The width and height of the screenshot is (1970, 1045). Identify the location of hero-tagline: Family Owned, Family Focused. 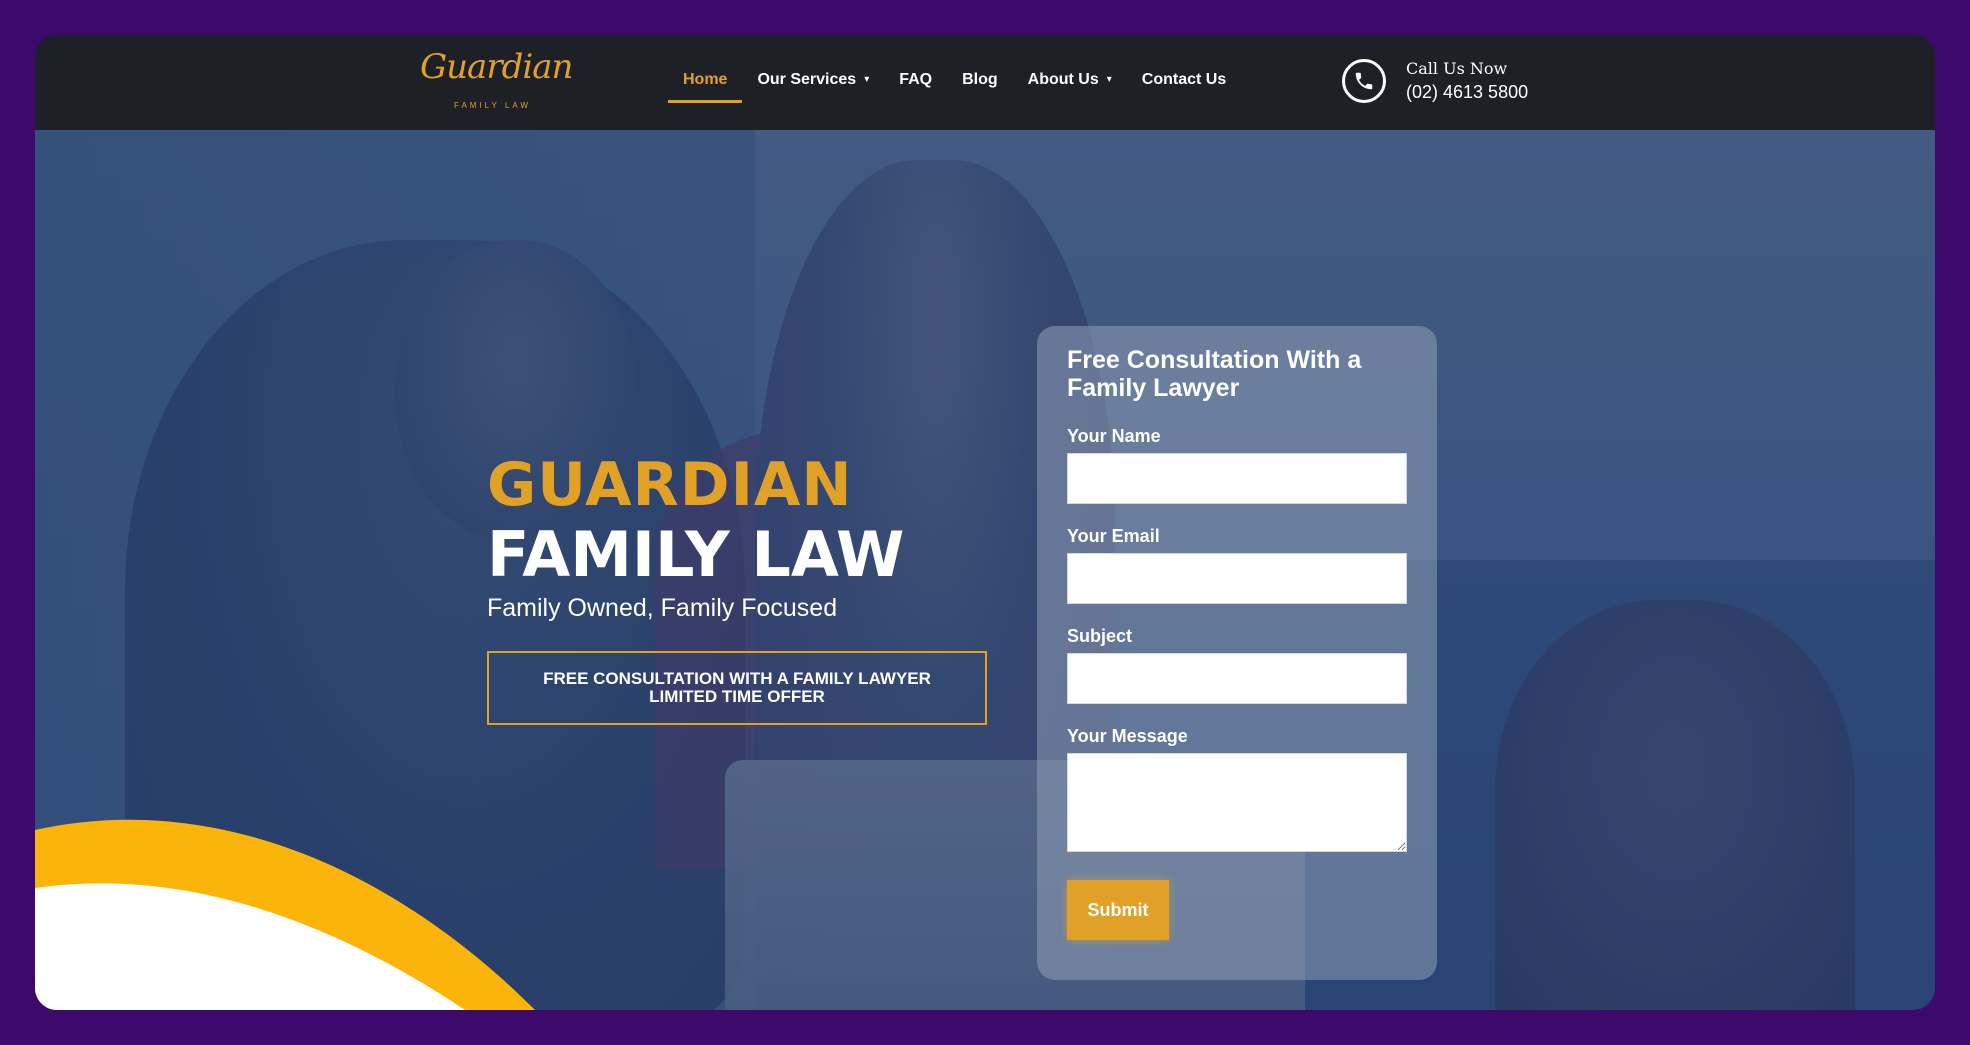
(662, 608).